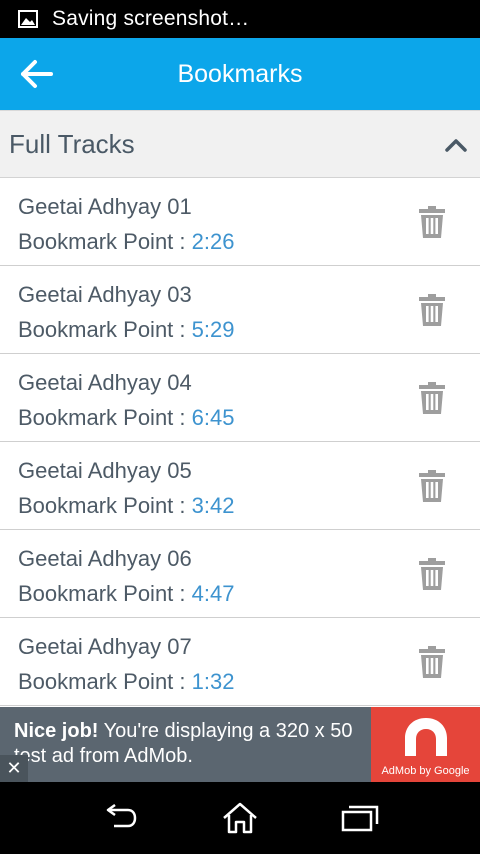 The width and height of the screenshot is (480, 854). I want to click on arrow-left-icon, so click(37, 74).